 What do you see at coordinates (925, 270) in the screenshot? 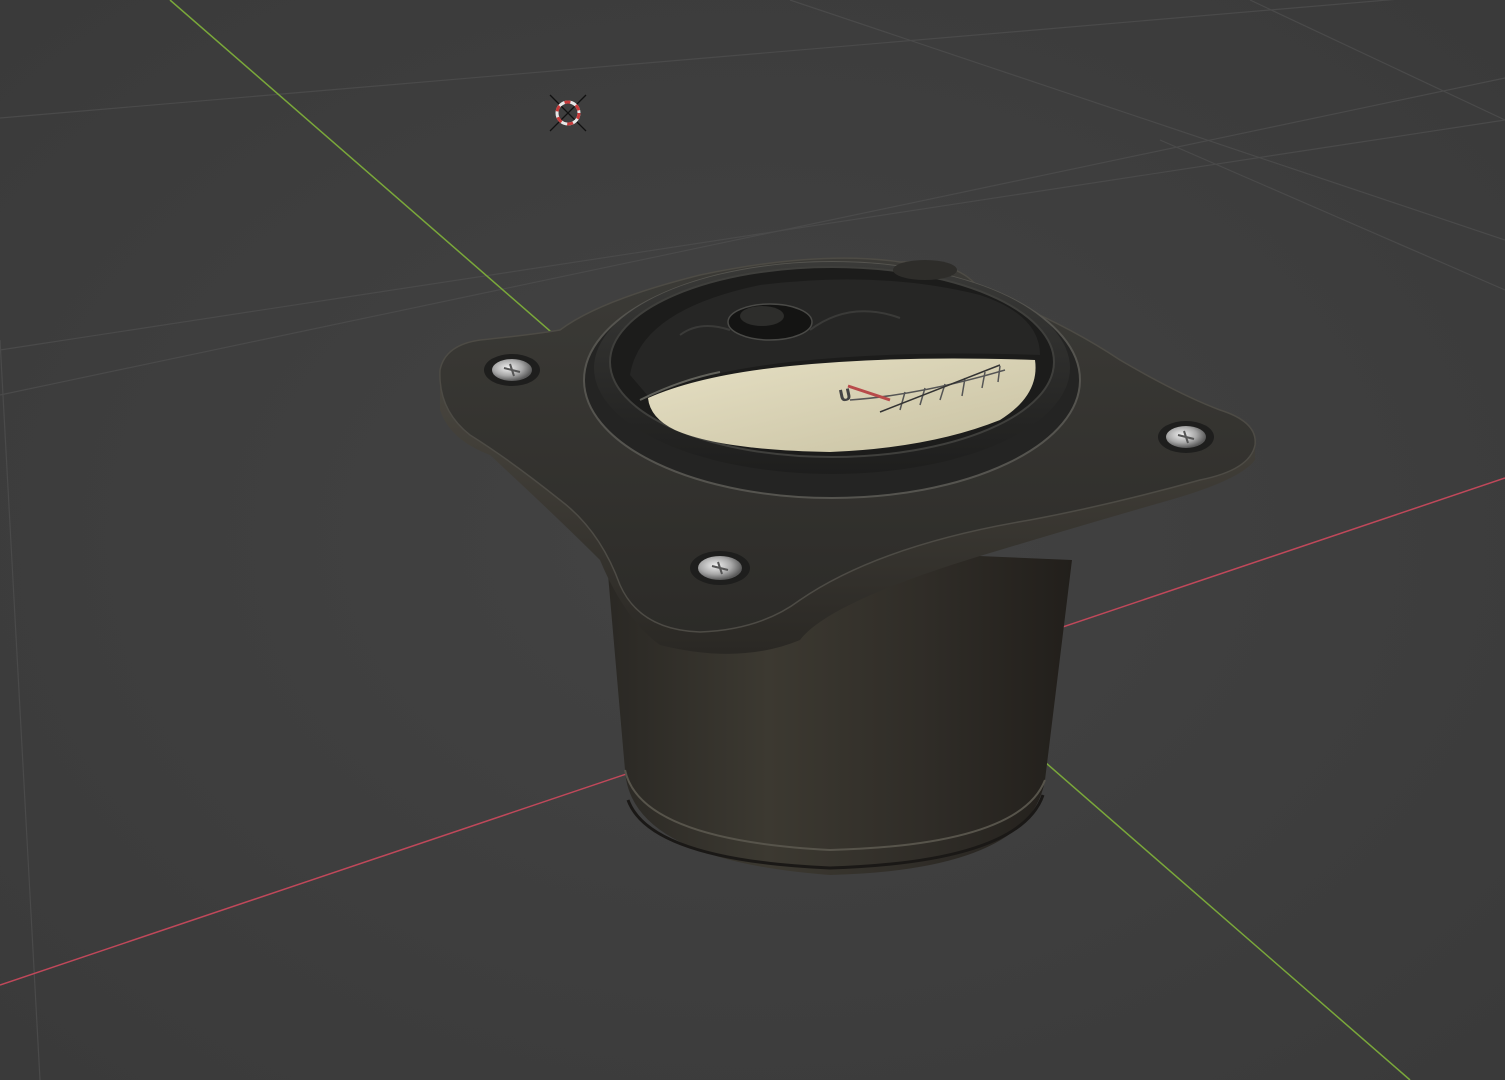
I see `mount-screw-back` at bounding box center [925, 270].